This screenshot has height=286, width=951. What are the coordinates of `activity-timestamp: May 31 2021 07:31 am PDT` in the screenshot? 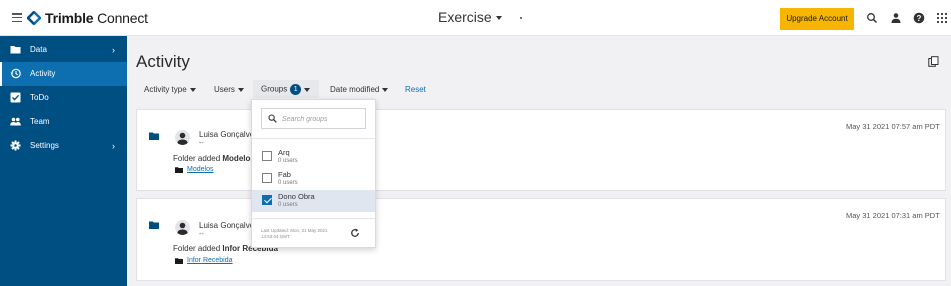 It's located at (893, 215).